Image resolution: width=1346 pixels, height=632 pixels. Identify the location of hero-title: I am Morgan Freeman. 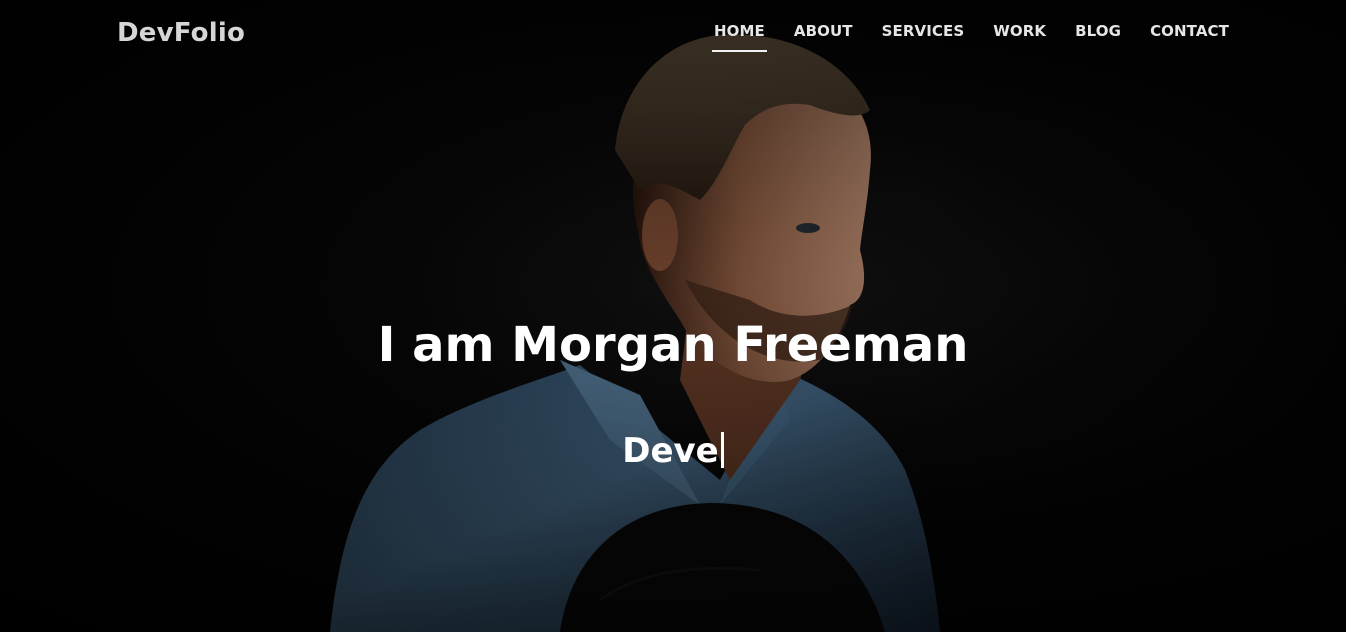
(673, 345).